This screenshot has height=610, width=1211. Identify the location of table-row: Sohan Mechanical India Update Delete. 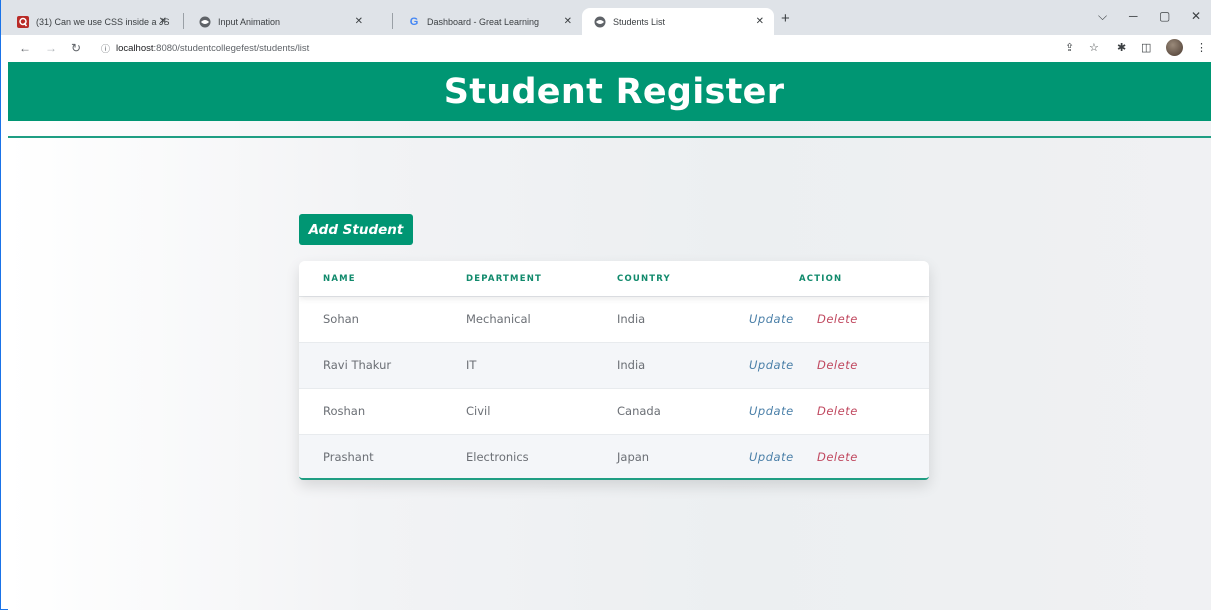
(614, 319).